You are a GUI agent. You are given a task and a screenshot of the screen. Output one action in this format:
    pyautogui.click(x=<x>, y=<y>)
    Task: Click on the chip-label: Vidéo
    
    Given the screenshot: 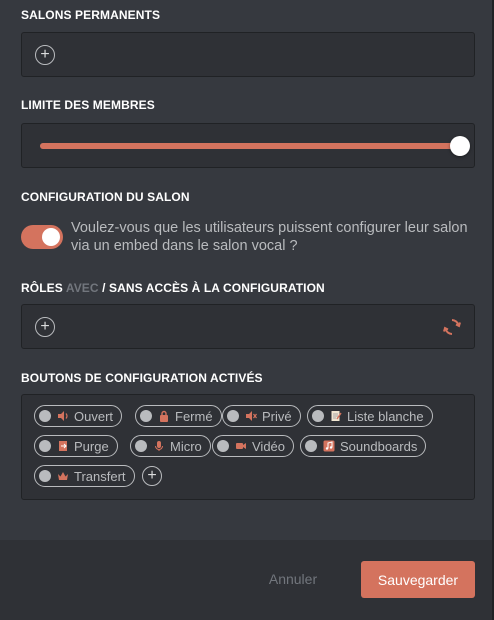 What is the action you would take?
    pyautogui.click(x=269, y=446)
    